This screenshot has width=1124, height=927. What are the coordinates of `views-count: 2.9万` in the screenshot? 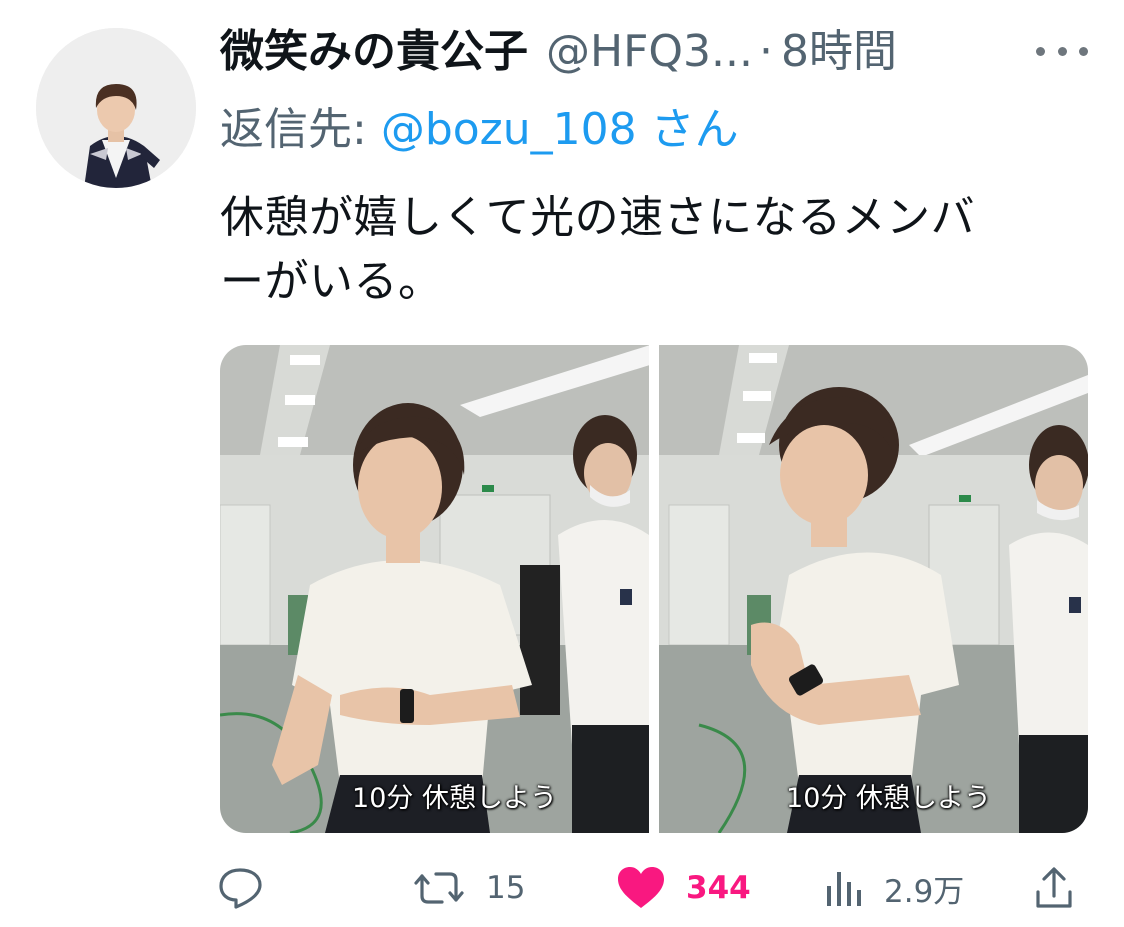 It's located at (924, 891).